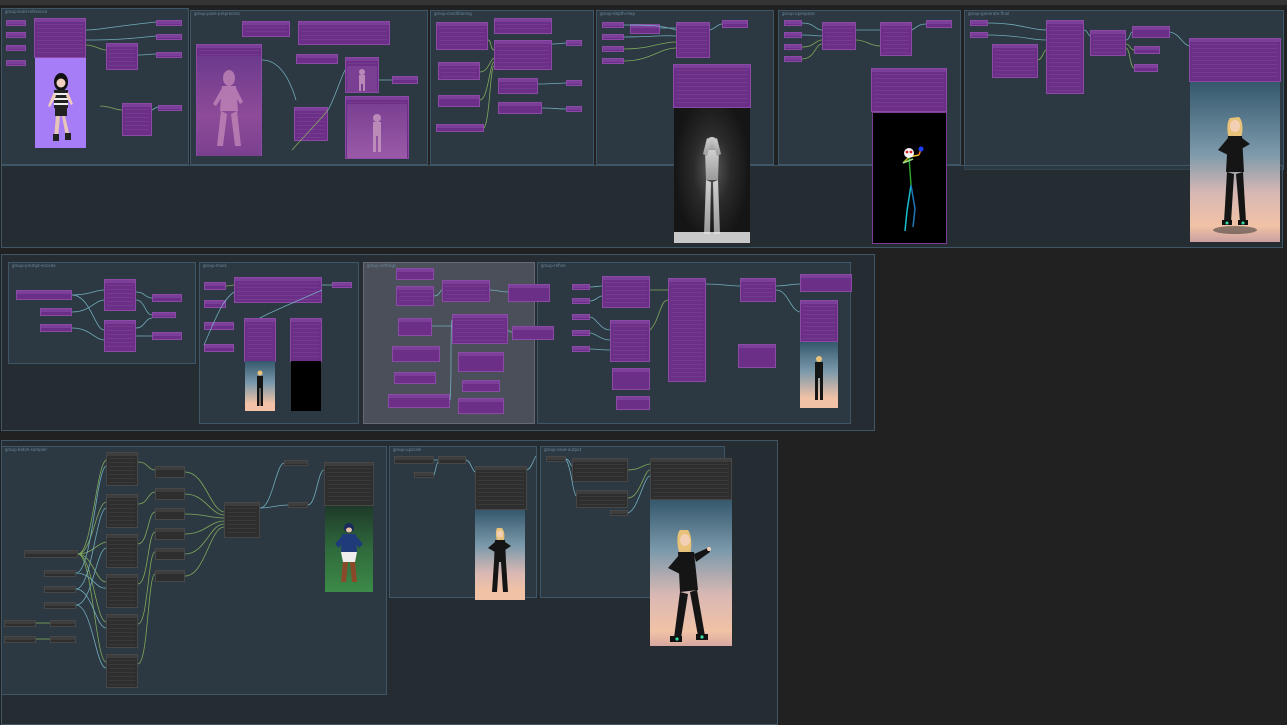  I want to click on ksampler-node, so click(687, 330).